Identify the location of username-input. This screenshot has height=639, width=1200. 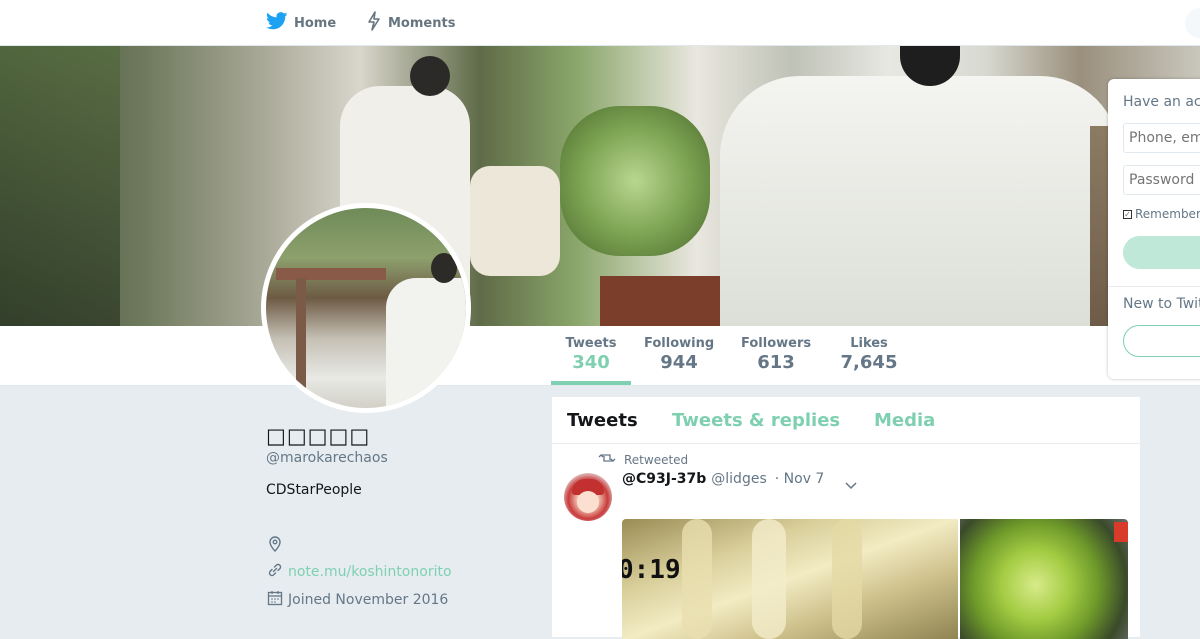
(1161, 138).